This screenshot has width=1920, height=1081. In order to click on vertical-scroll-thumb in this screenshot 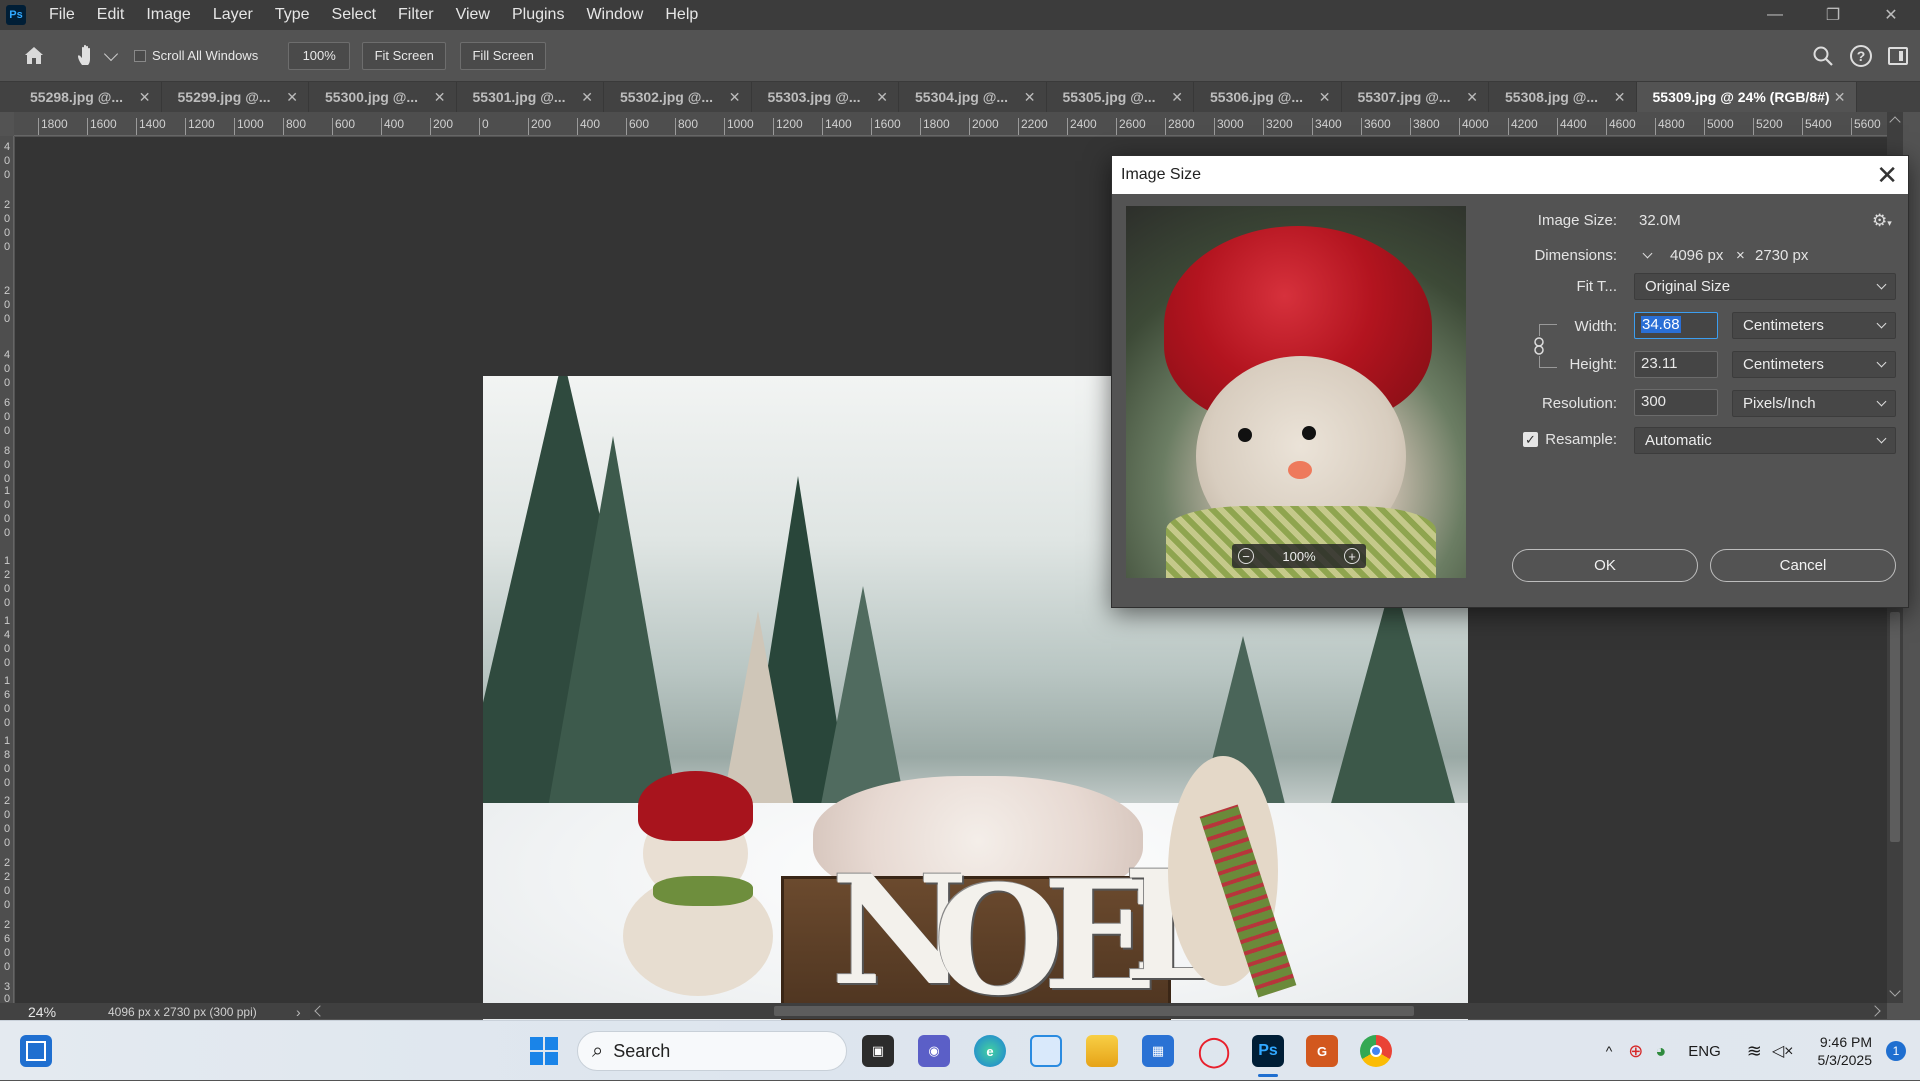, I will do `click(1895, 727)`.